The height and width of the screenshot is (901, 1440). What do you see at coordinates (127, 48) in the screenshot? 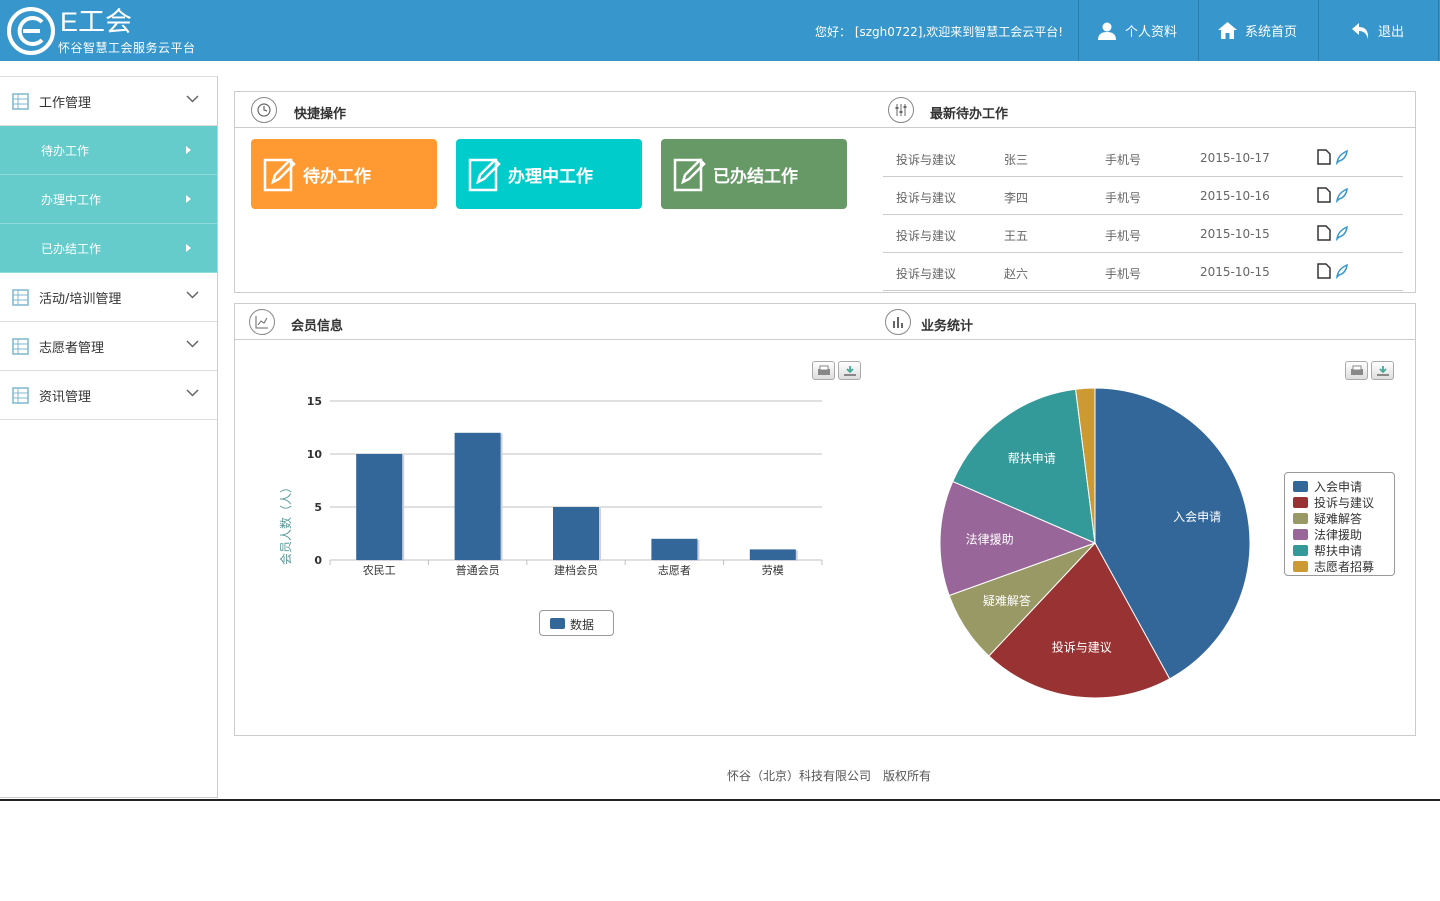
I see `brand-subtitle: 怀谷智慧工会服务云平台` at bounding box center [127, 48].